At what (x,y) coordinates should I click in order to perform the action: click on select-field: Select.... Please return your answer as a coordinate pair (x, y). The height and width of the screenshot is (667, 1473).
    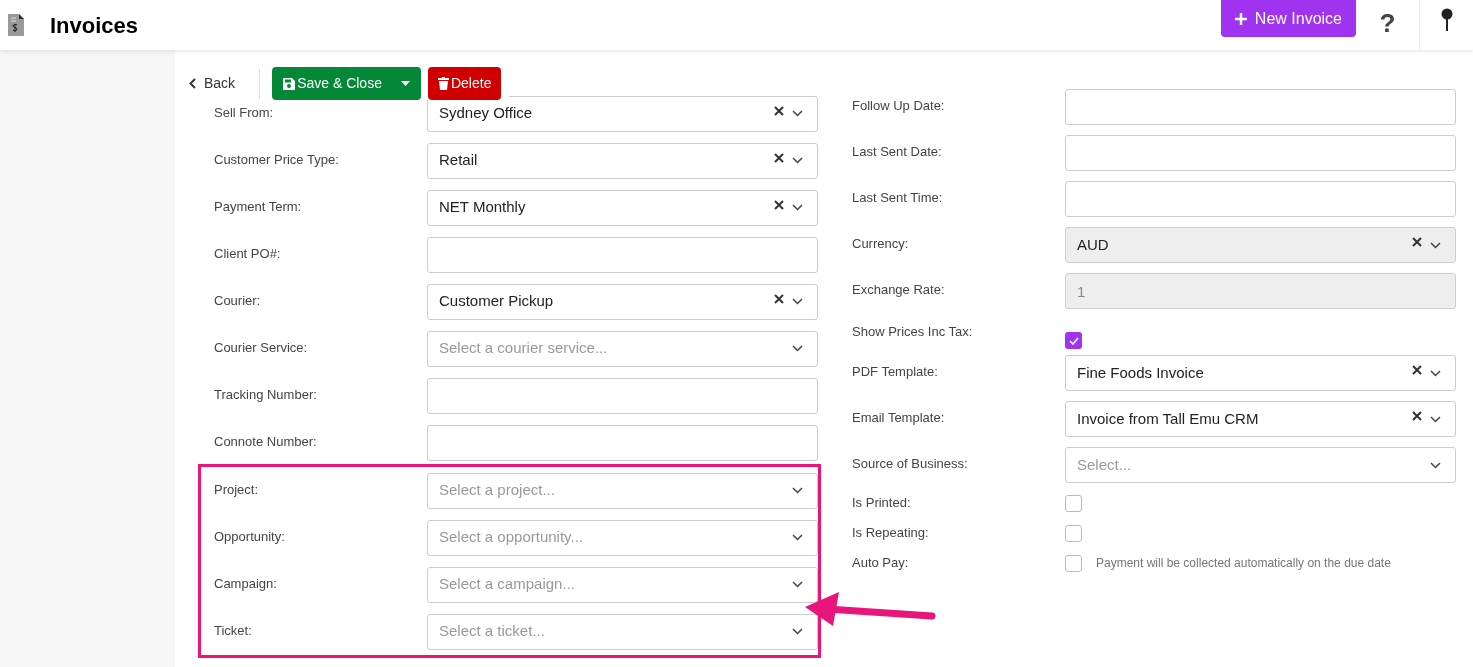
    Looking at the image, I should click on (1260, 465).